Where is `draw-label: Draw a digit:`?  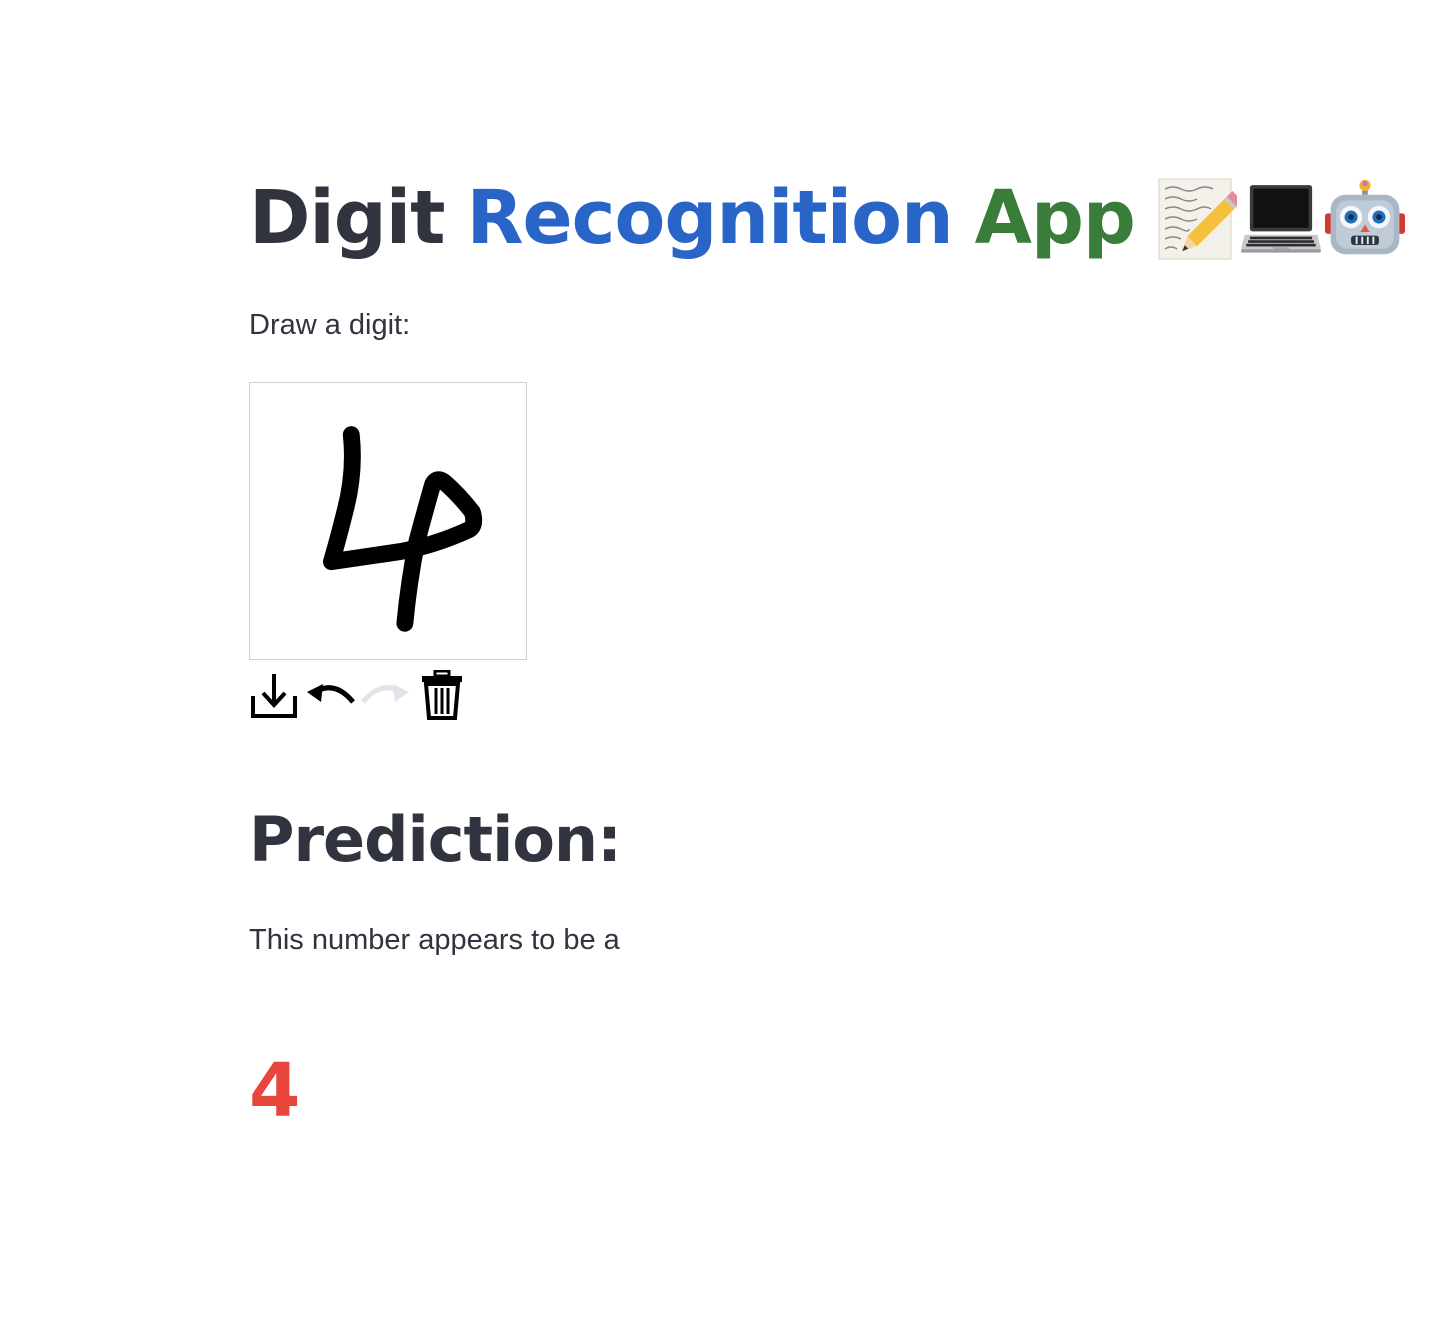 draw-label: Draw a digit: is located at coordinates (330, 325).